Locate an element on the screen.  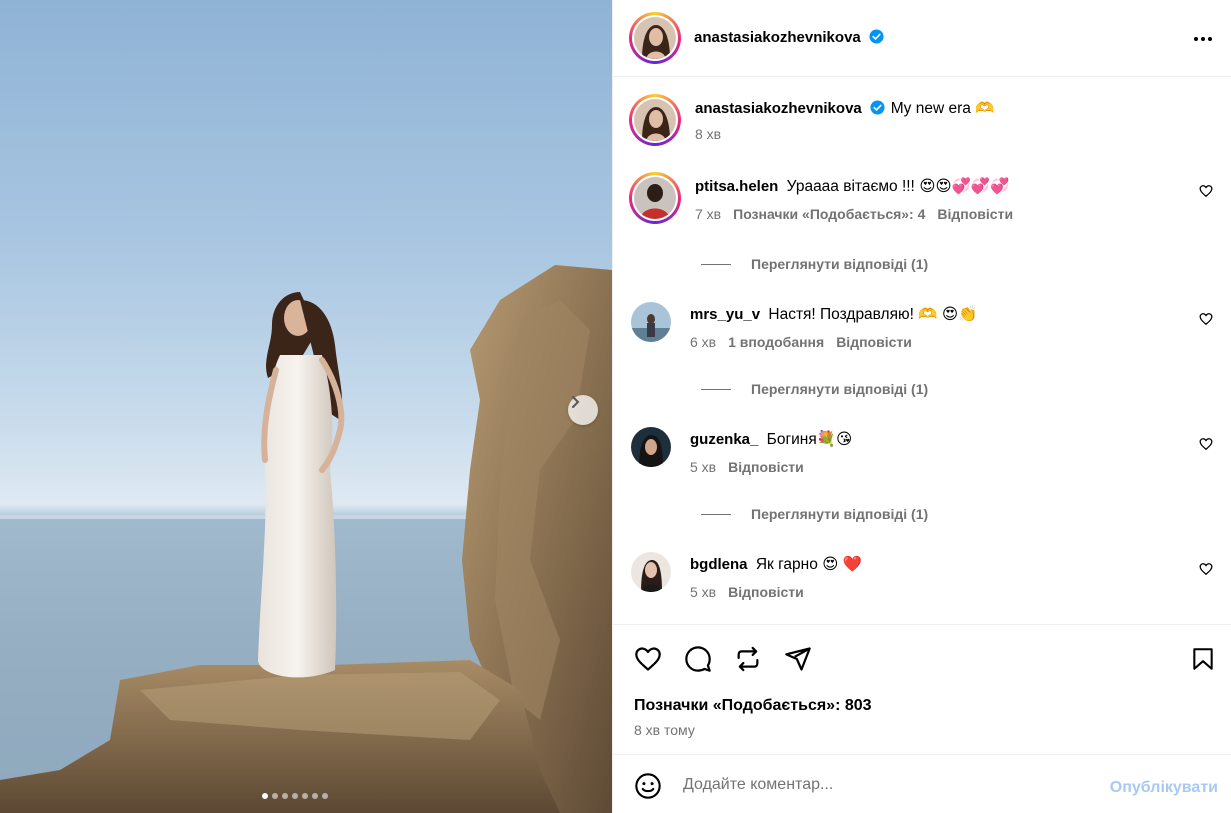
comment-time: 6 хв is located at coordinates (703, 342).